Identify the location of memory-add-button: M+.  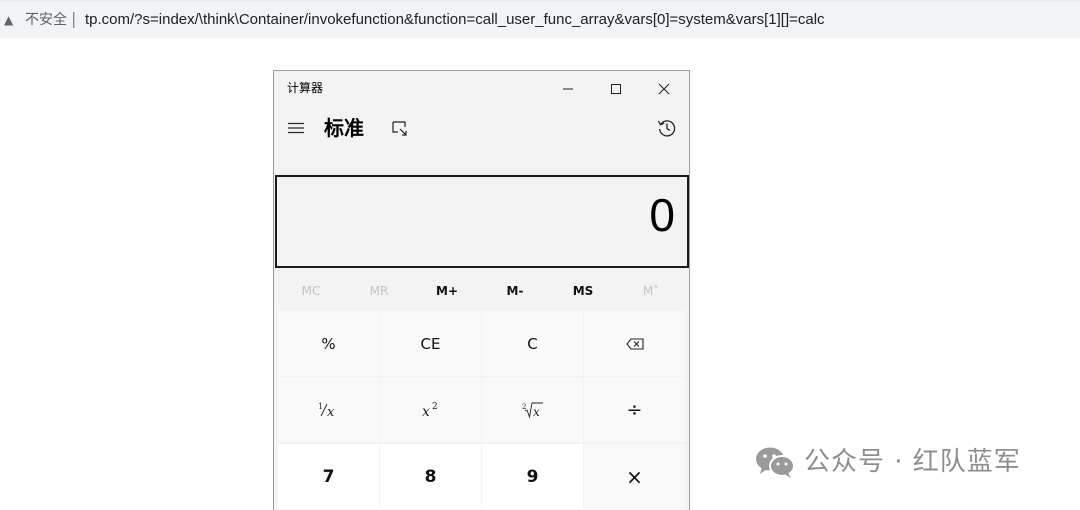
(447, 291).